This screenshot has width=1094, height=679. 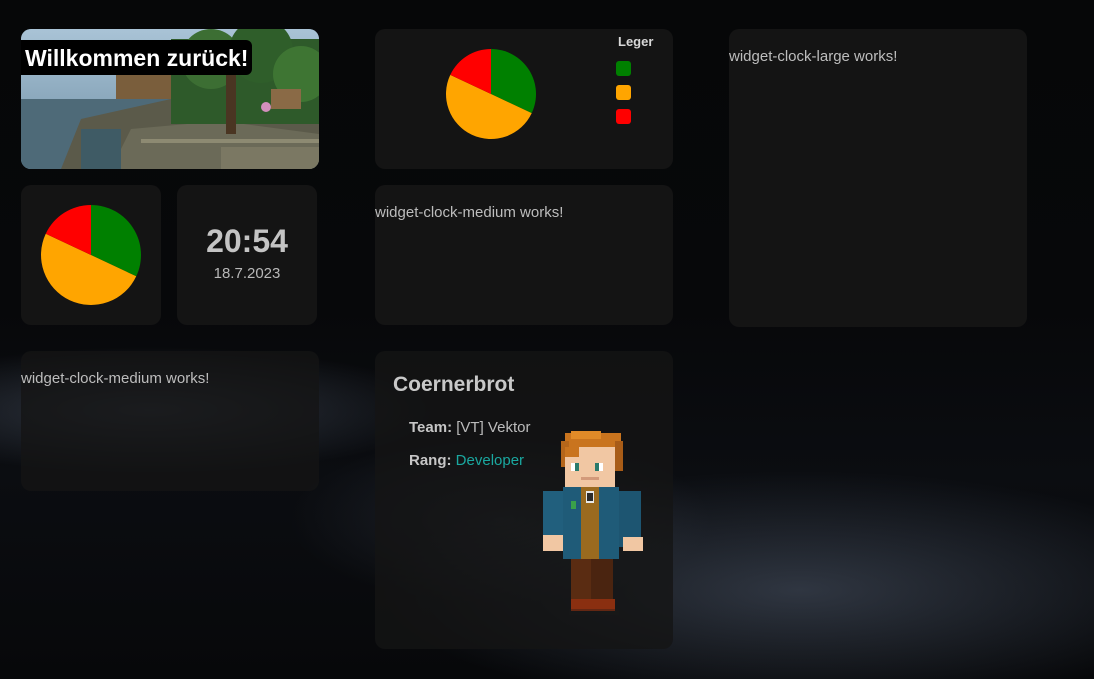 I want to click on player-name: Coernerbrot, so click(x=454, y=384).